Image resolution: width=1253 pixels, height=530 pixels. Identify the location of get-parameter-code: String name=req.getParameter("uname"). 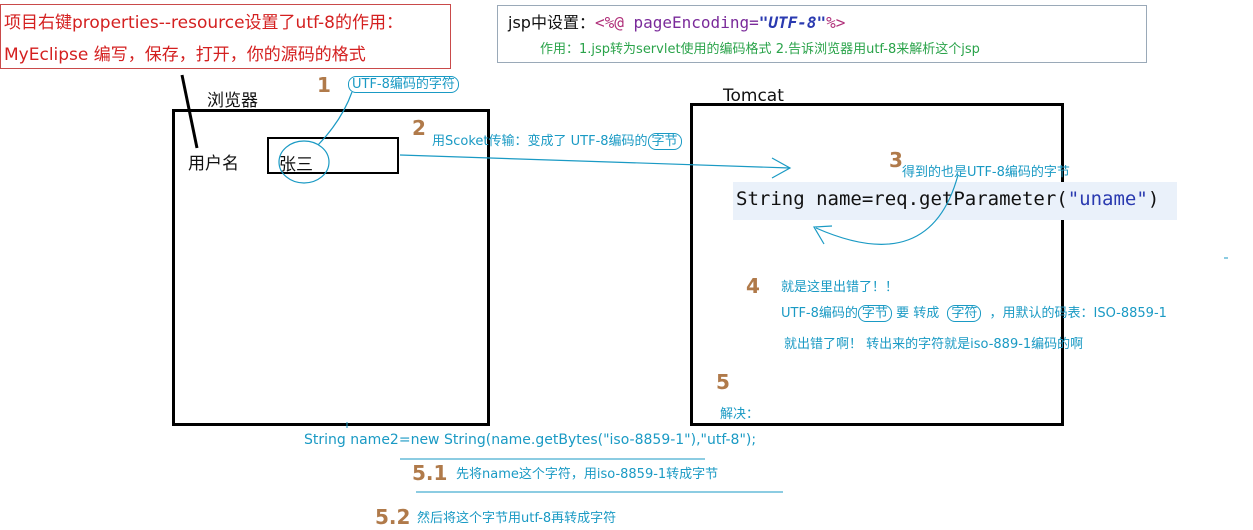
(947, 199).